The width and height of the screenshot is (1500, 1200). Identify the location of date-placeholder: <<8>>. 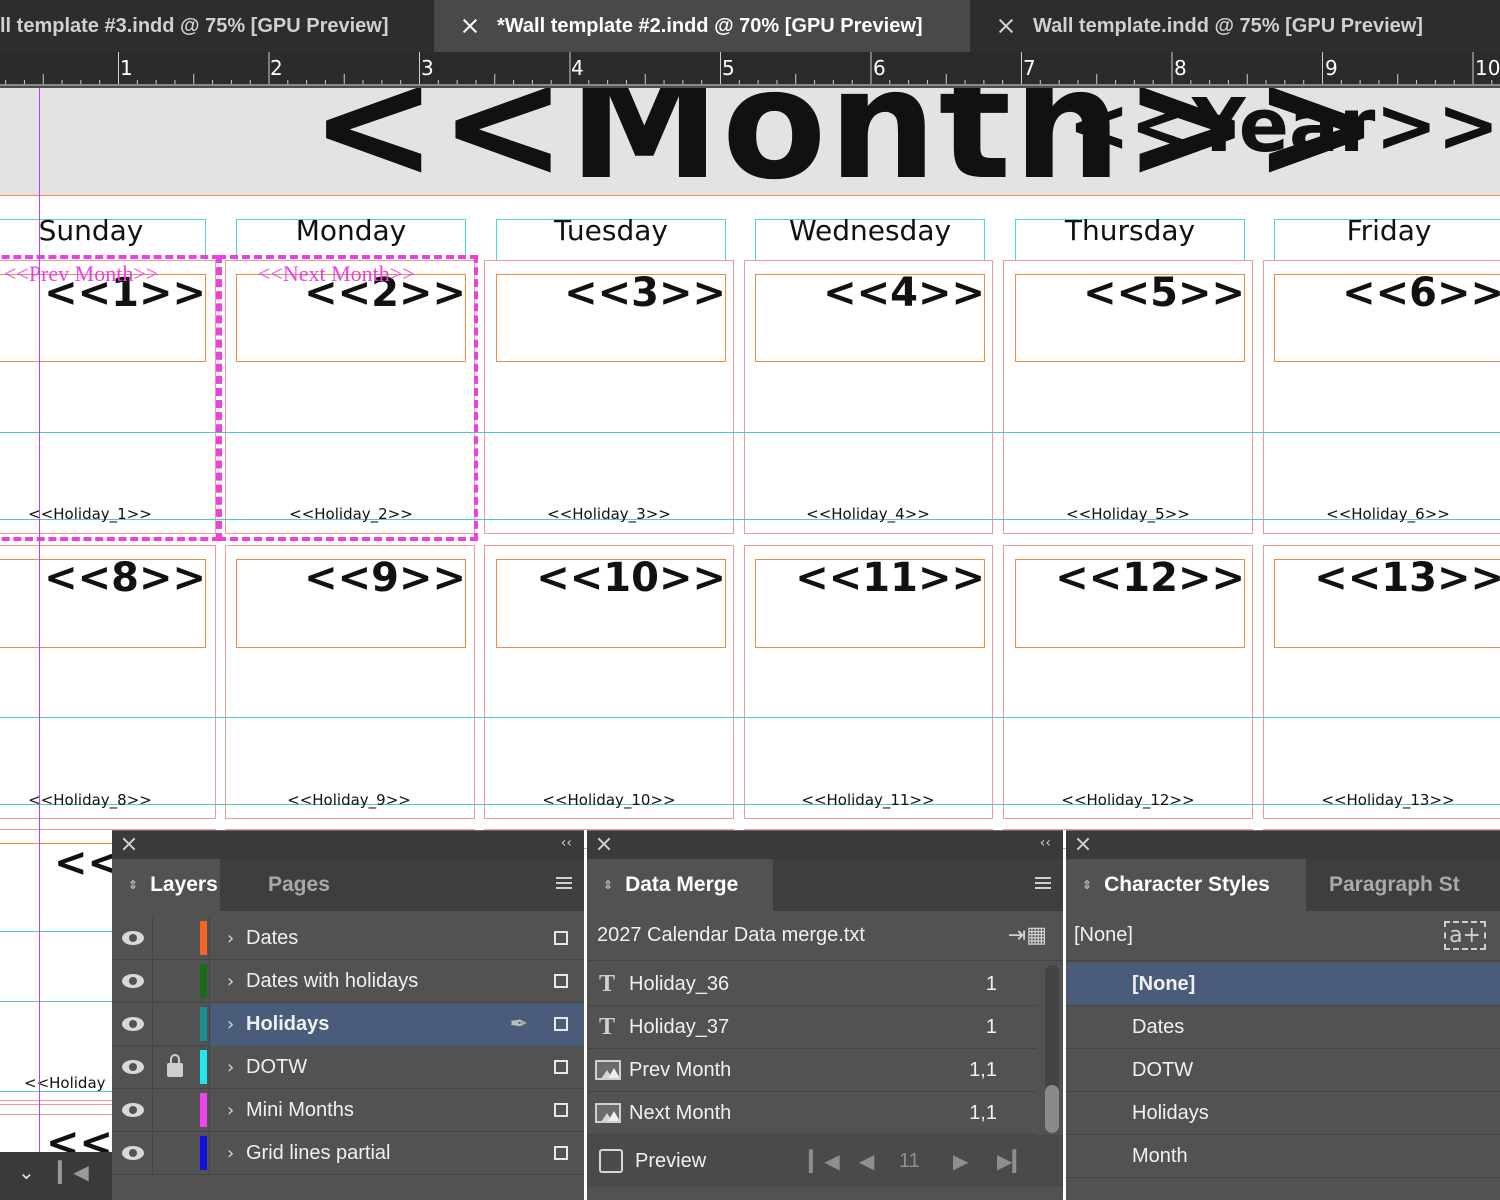
(113, 578).